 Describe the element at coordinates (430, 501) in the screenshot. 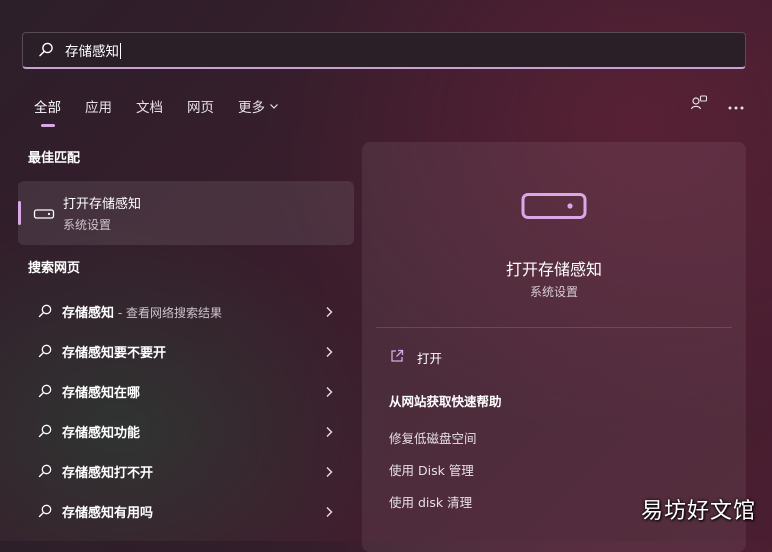

I see `help-link: 使用 disk 清理` at that location.